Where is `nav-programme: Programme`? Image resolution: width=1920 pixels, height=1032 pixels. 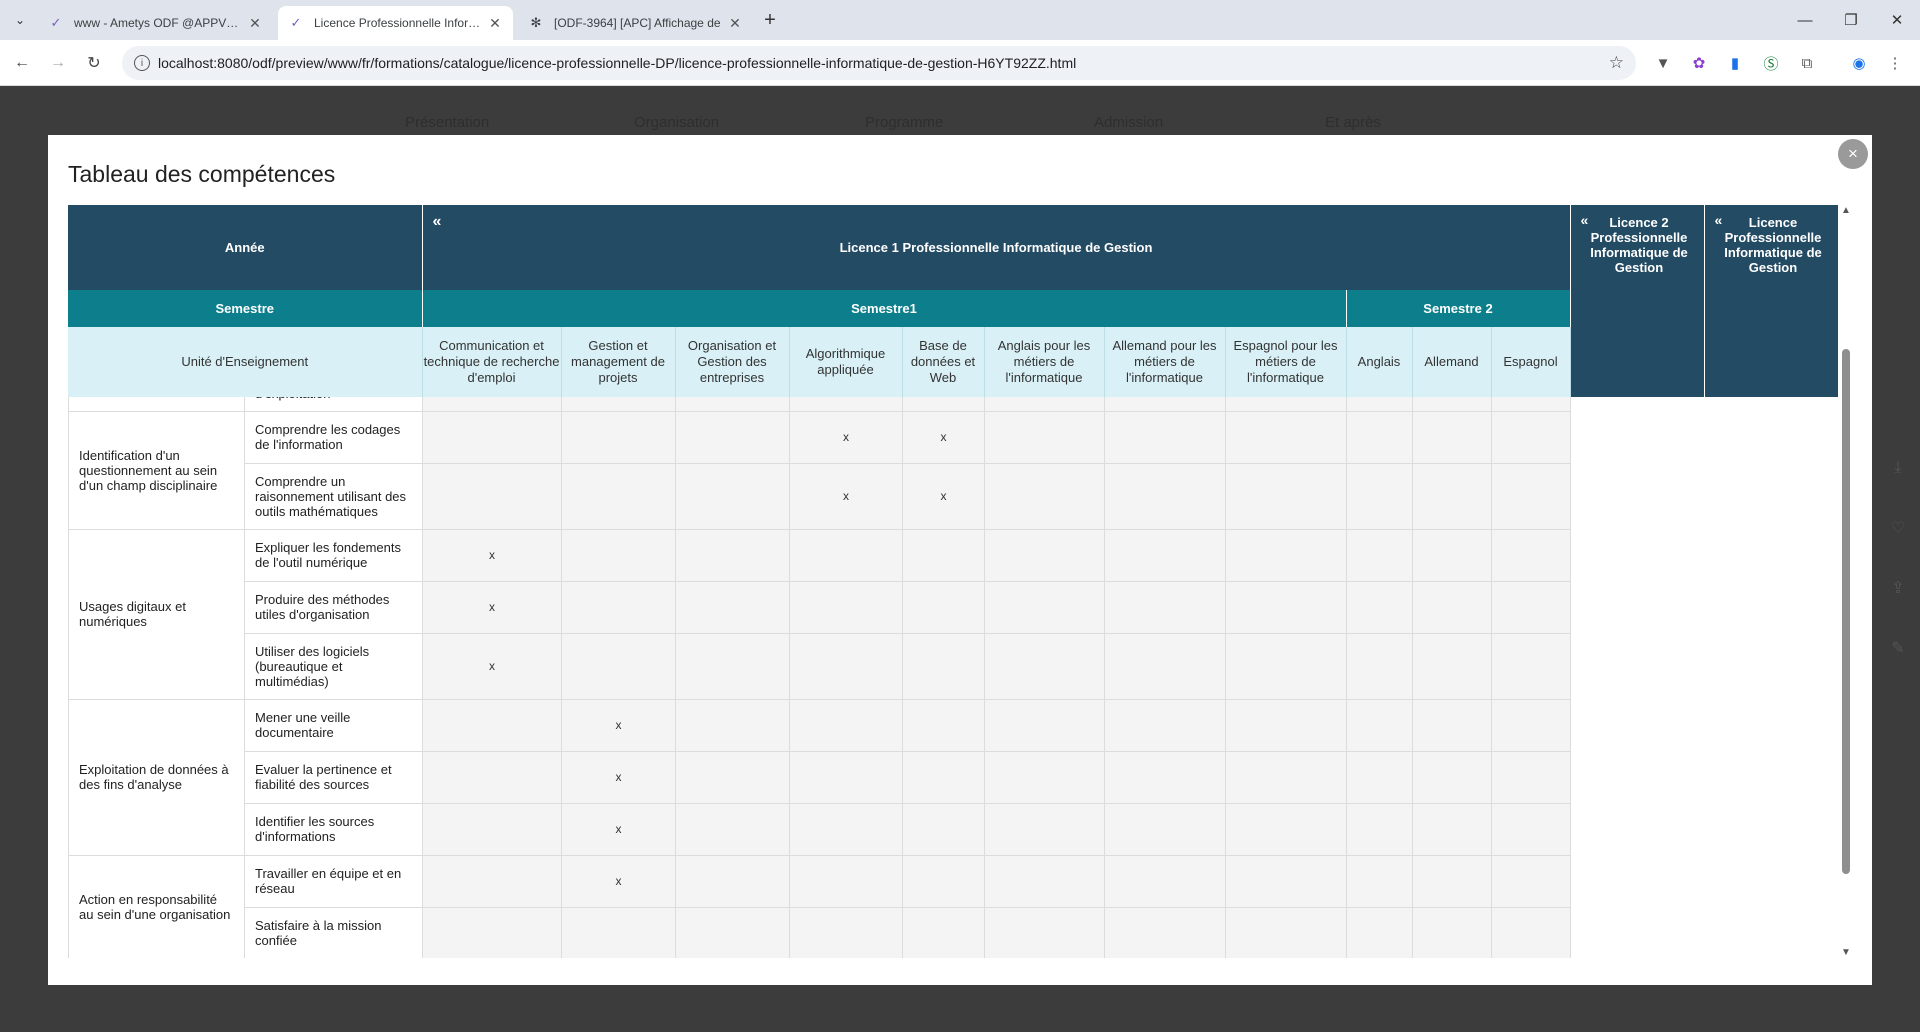 nav-programme: Programme is located at coordinates (904, 122).